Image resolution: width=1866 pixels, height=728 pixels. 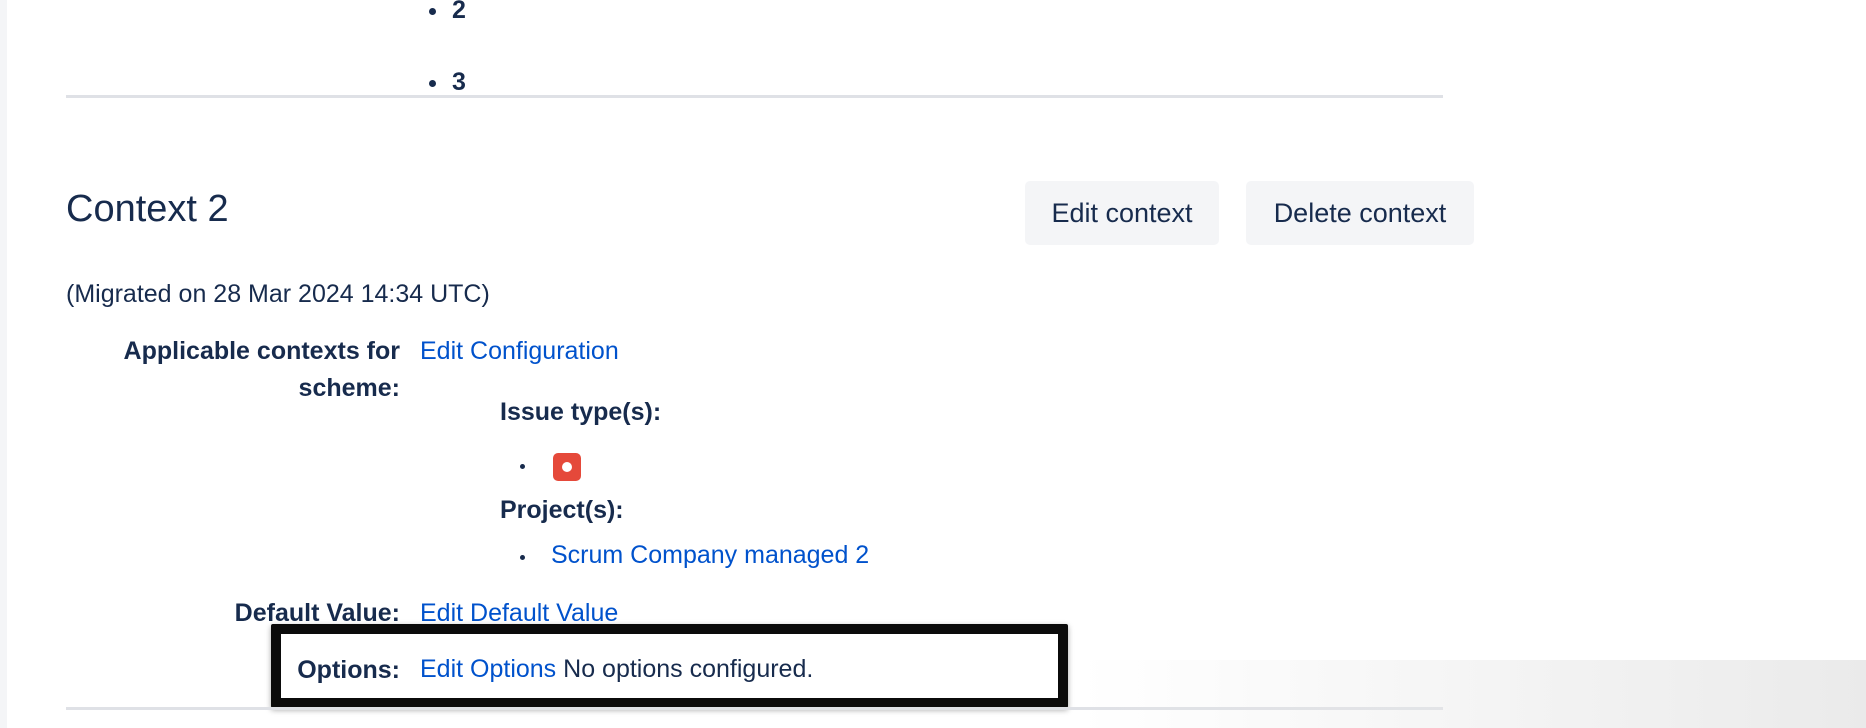 I want to click on page-left-edge, so click(x=3, y=364).